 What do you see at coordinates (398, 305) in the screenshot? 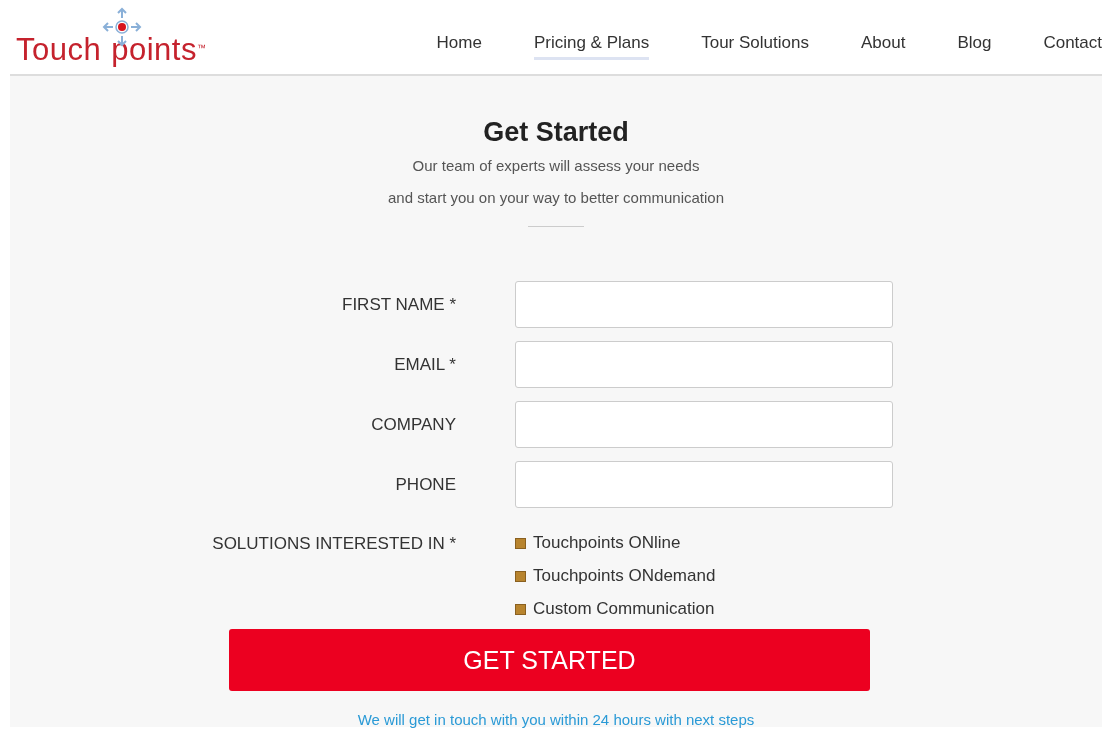
I see `field-label: FIRST NAME *` at bounding box center [398, 305].